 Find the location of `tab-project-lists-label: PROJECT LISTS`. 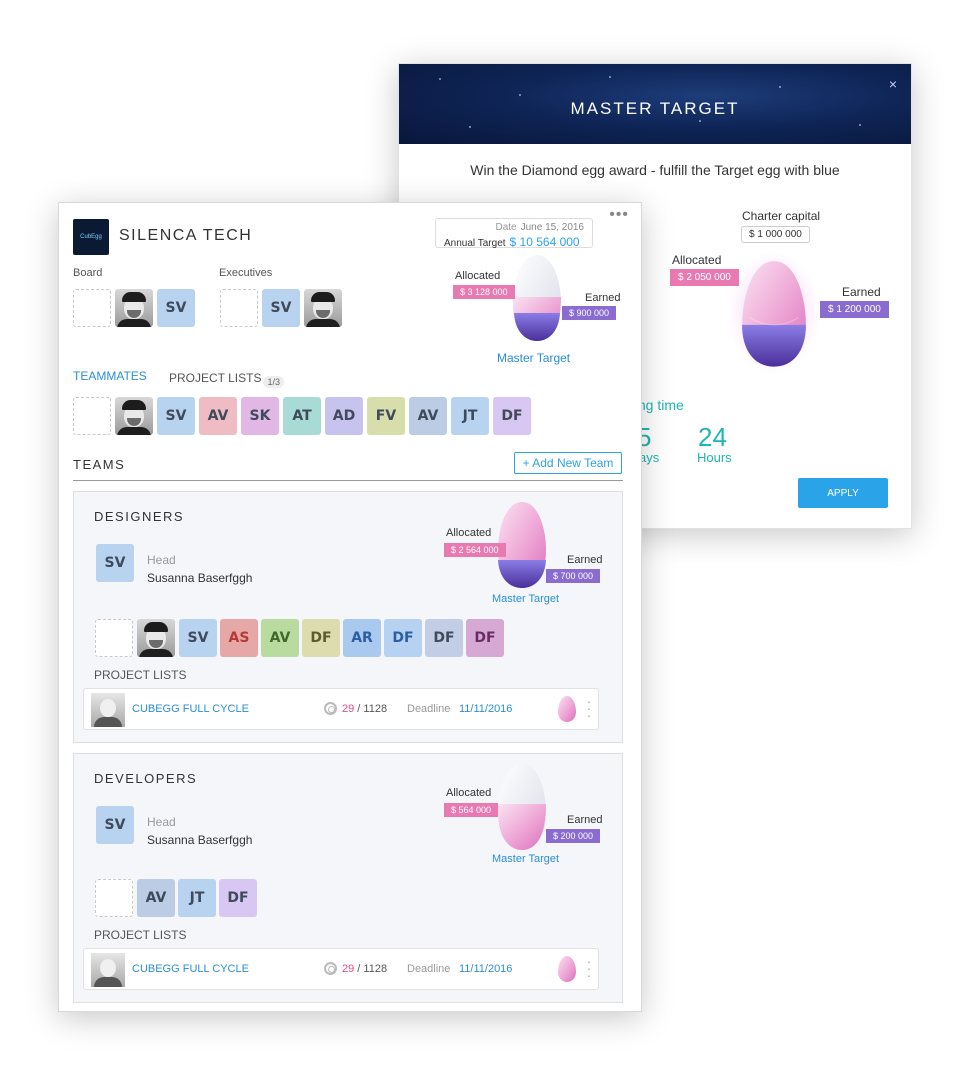

tab-project-lists-label: PROJECT LISTS is located at coordinates (215, 378).